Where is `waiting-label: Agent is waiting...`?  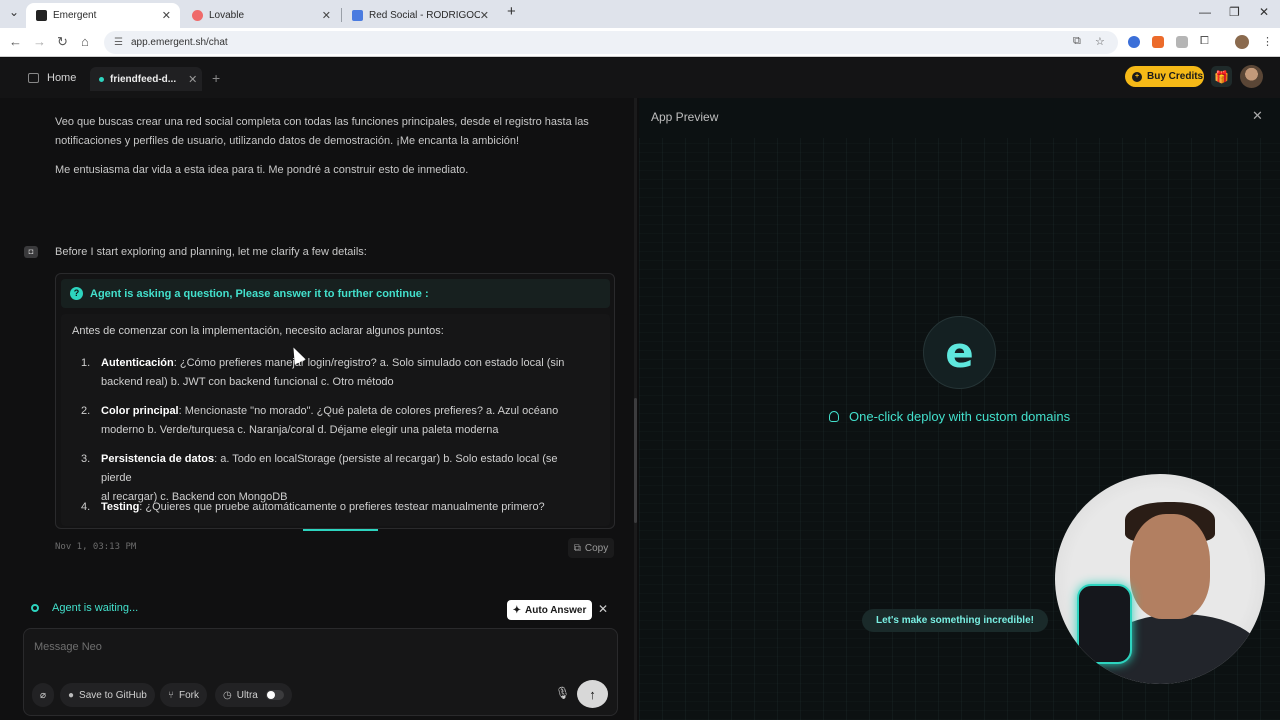
waiting-label: Agent is waiting... is located at coordinates (95, 608).